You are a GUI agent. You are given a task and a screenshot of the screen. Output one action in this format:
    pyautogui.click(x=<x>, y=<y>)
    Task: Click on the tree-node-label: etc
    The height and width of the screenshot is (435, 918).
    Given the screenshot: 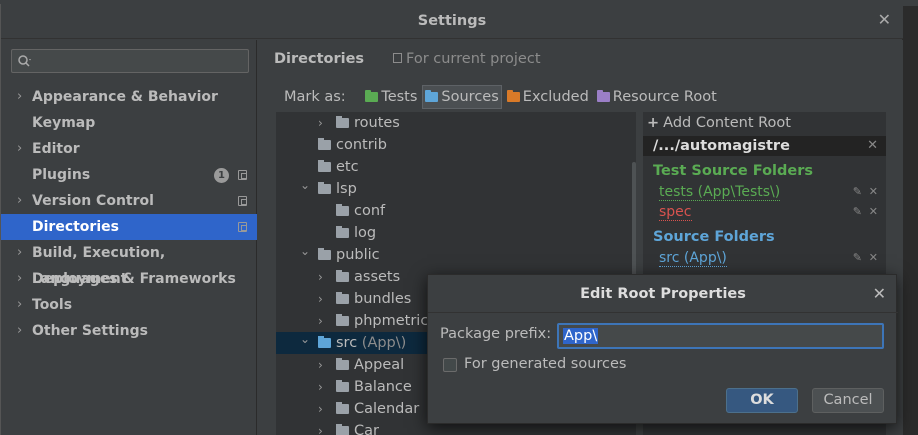 What is the action you would take?
    pyautogui.click(x=347, y=167)
    